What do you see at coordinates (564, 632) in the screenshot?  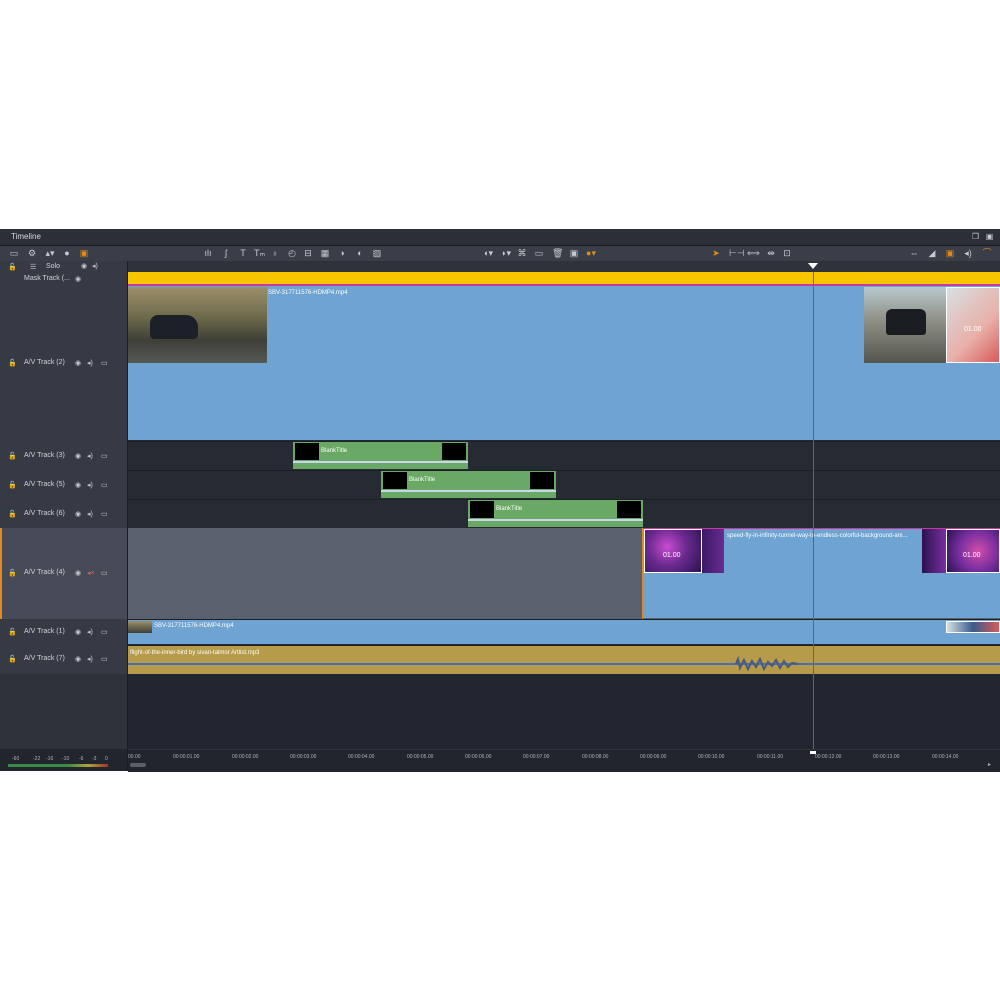 I see `video-clip: SBV-317711576-HDMP4.mp4` at bounding box center [564, 632].